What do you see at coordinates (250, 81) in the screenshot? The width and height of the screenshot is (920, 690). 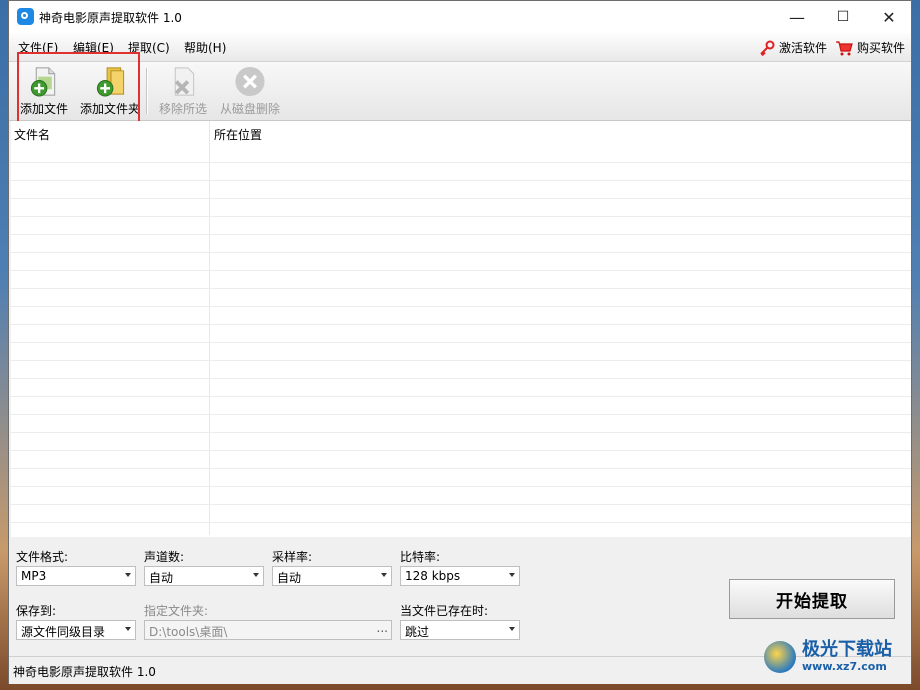 I see `delete-circle-icon` at bounding box center [250, 81].